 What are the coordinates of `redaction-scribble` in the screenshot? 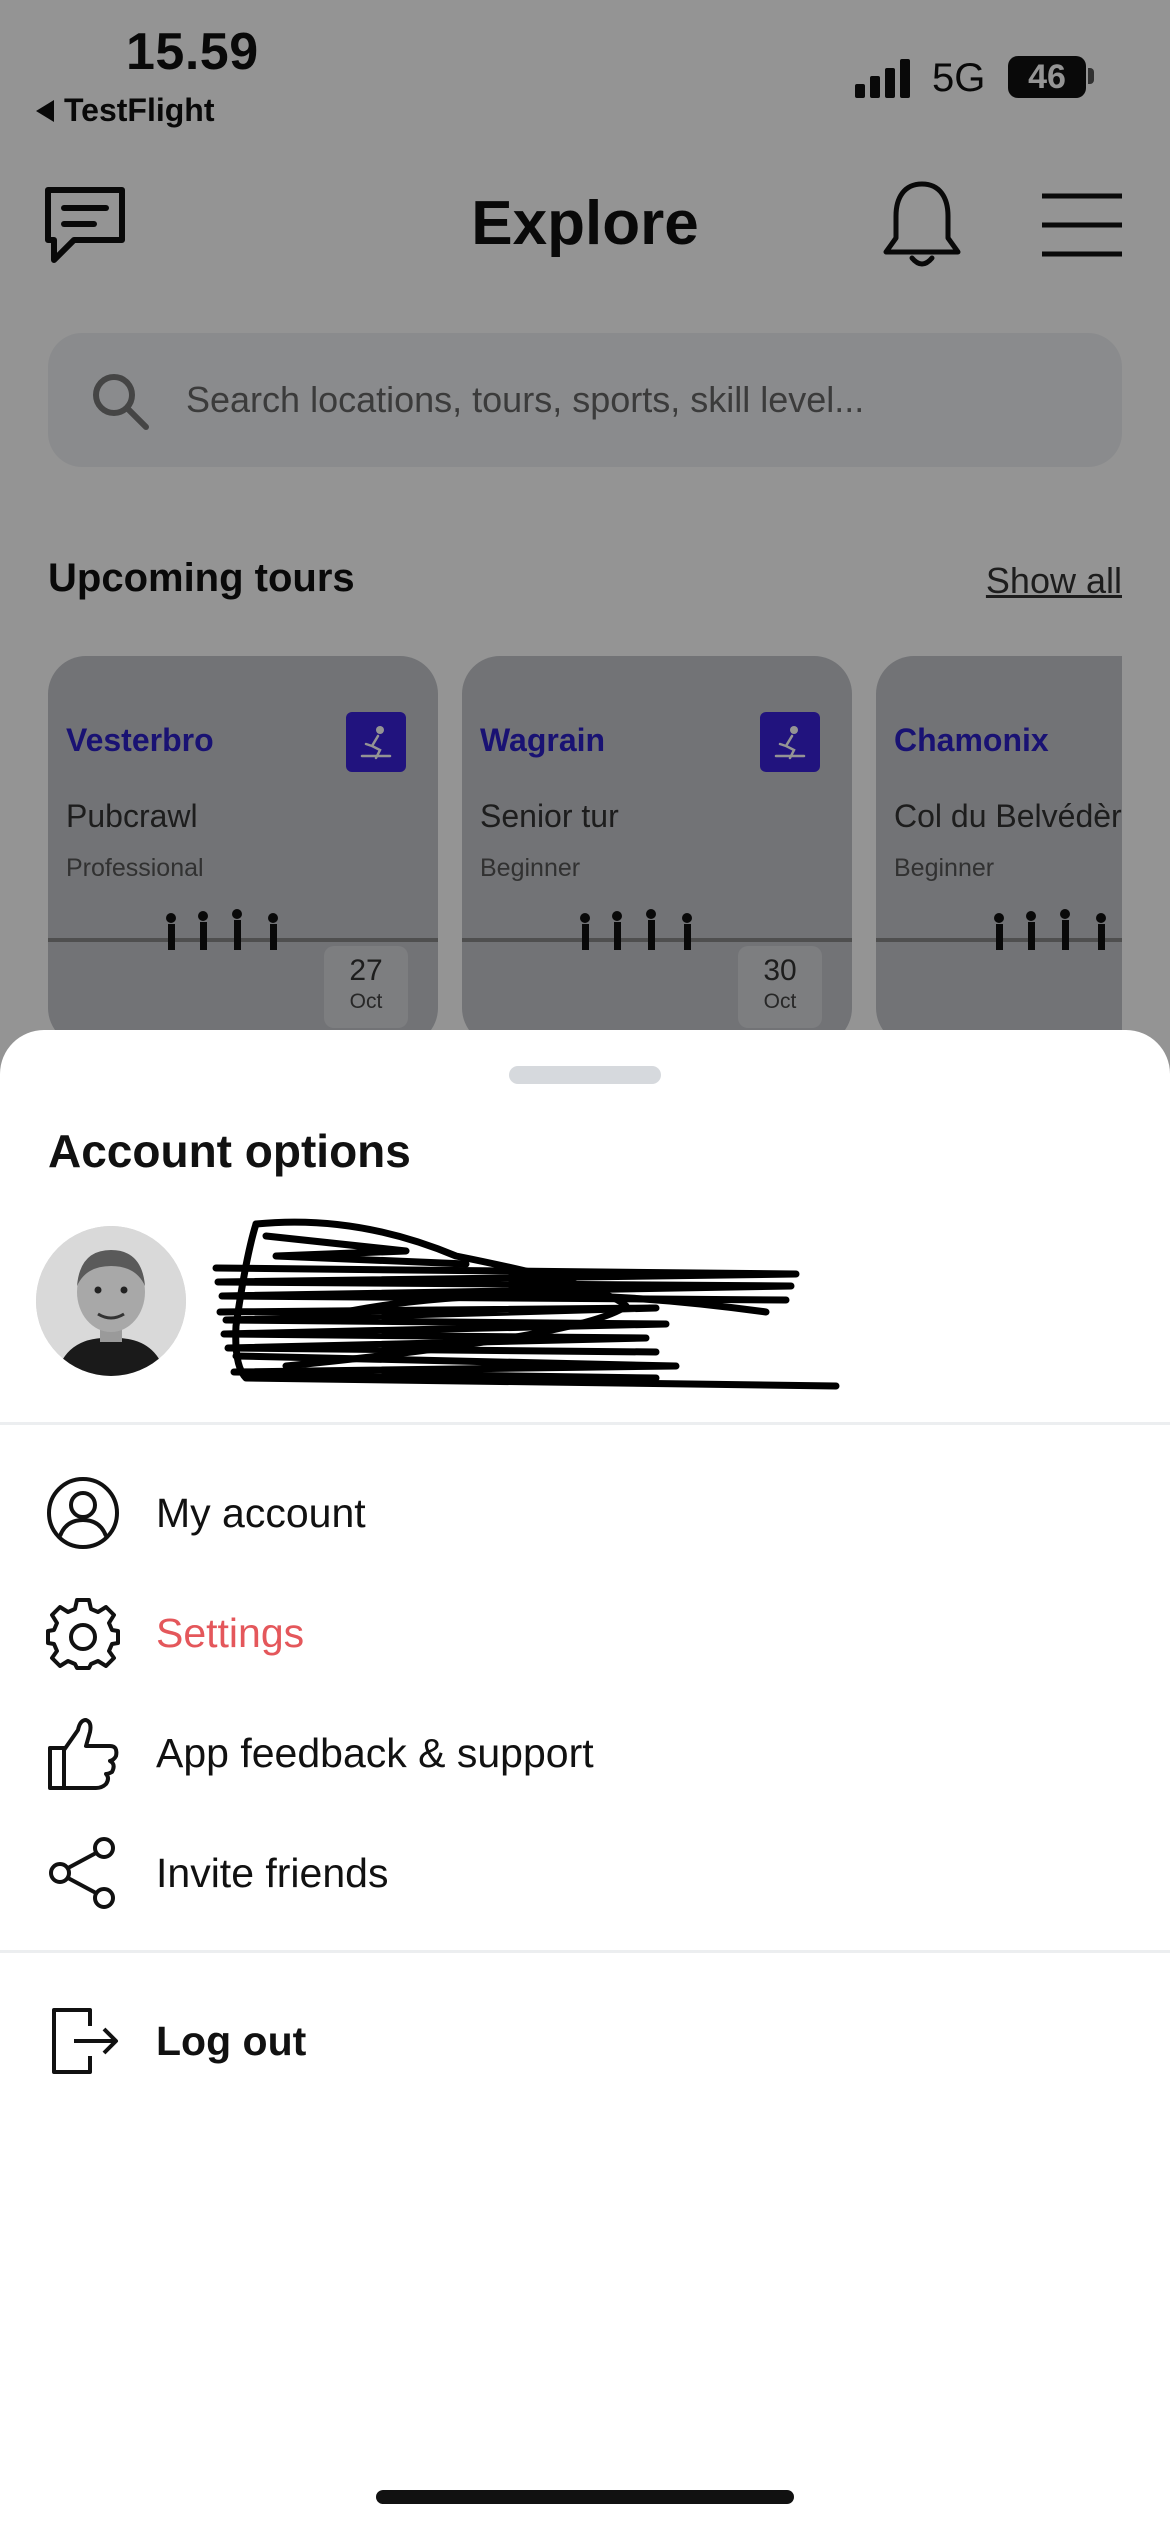 It's located at (526, 1304).